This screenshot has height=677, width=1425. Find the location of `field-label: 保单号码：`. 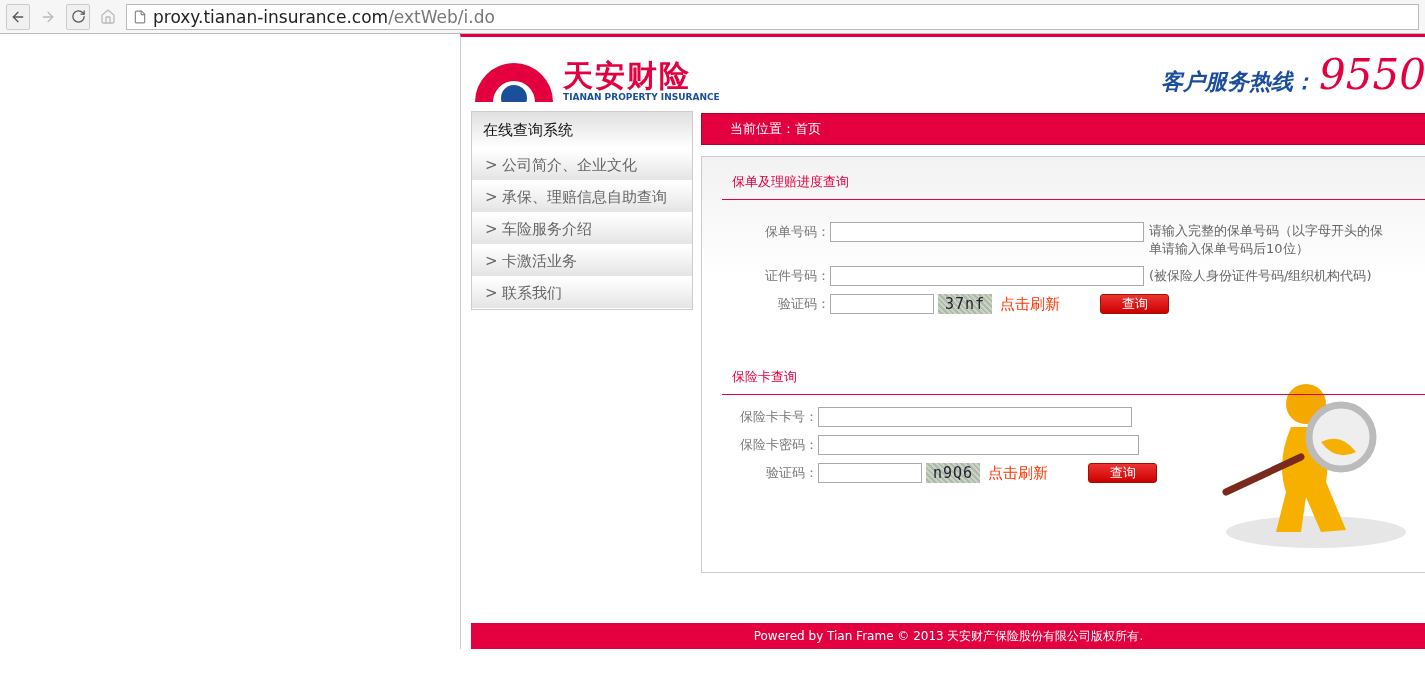

field-label: 保单号码： is located at coordinates (797, 232).